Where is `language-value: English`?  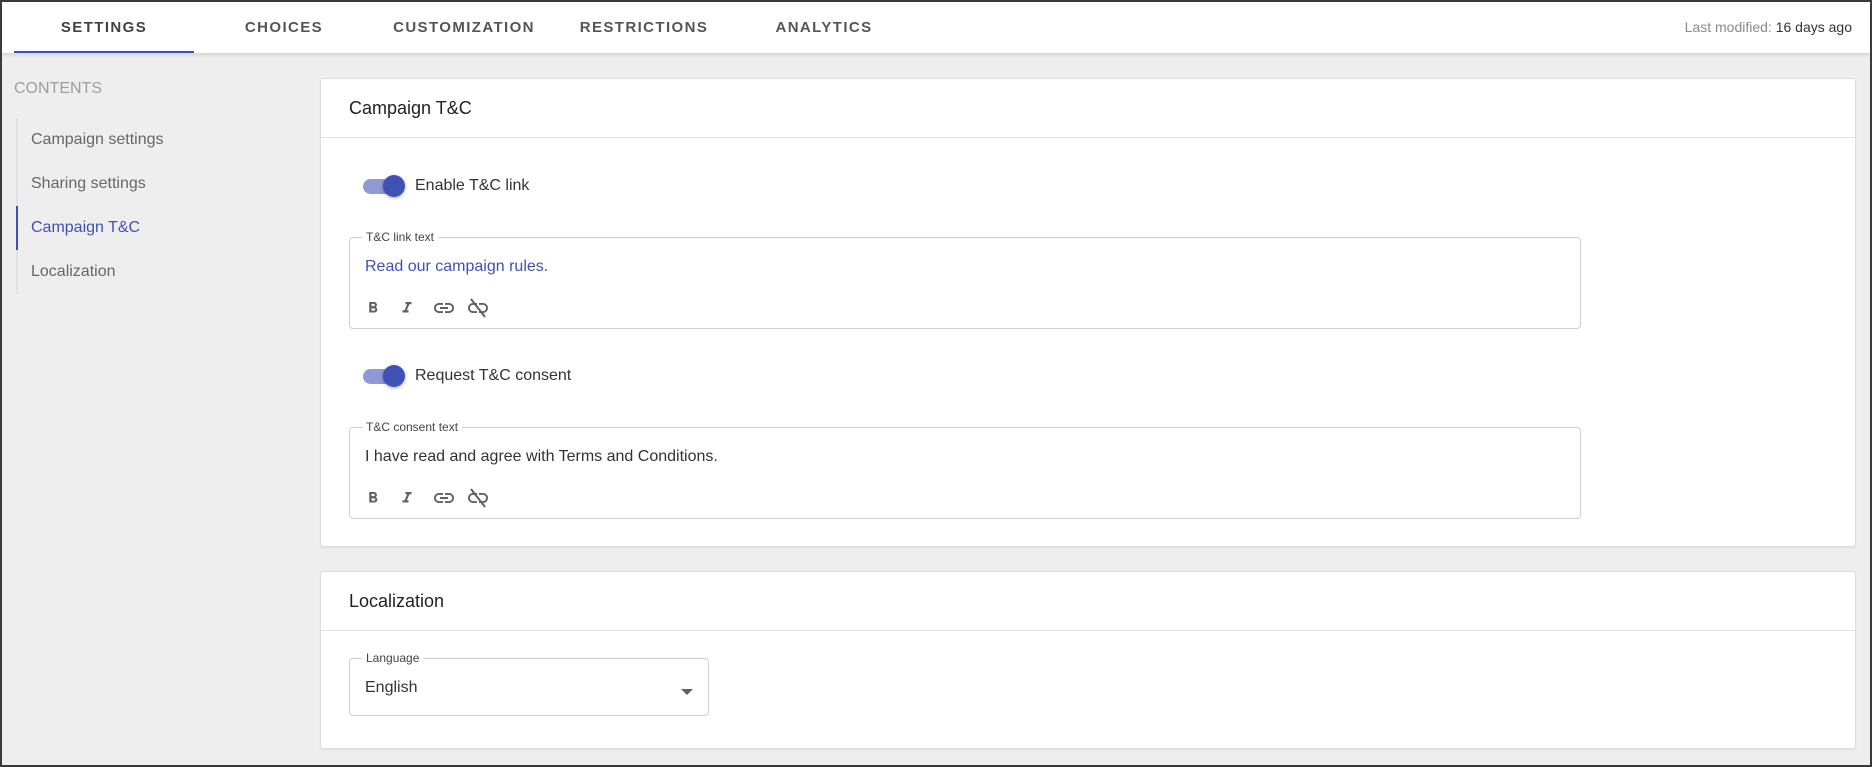 language-value: English is located at coordinates (391, 687).